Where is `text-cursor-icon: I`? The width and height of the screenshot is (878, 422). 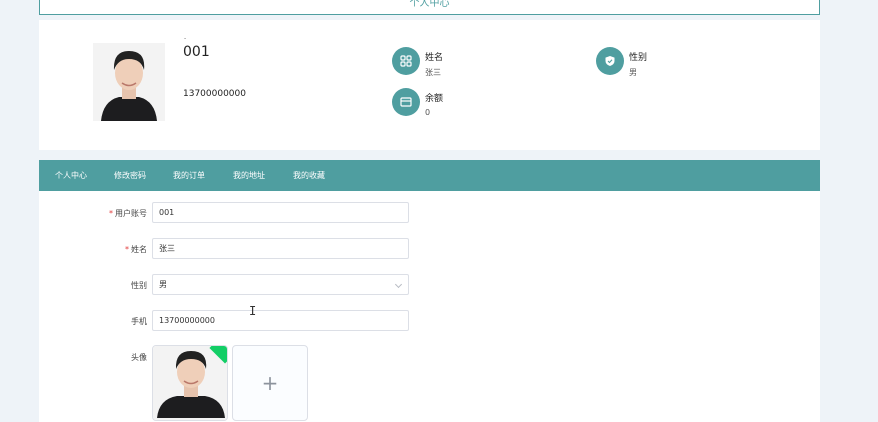
text-cursor-icon: I is located at coordinates (253, 311).